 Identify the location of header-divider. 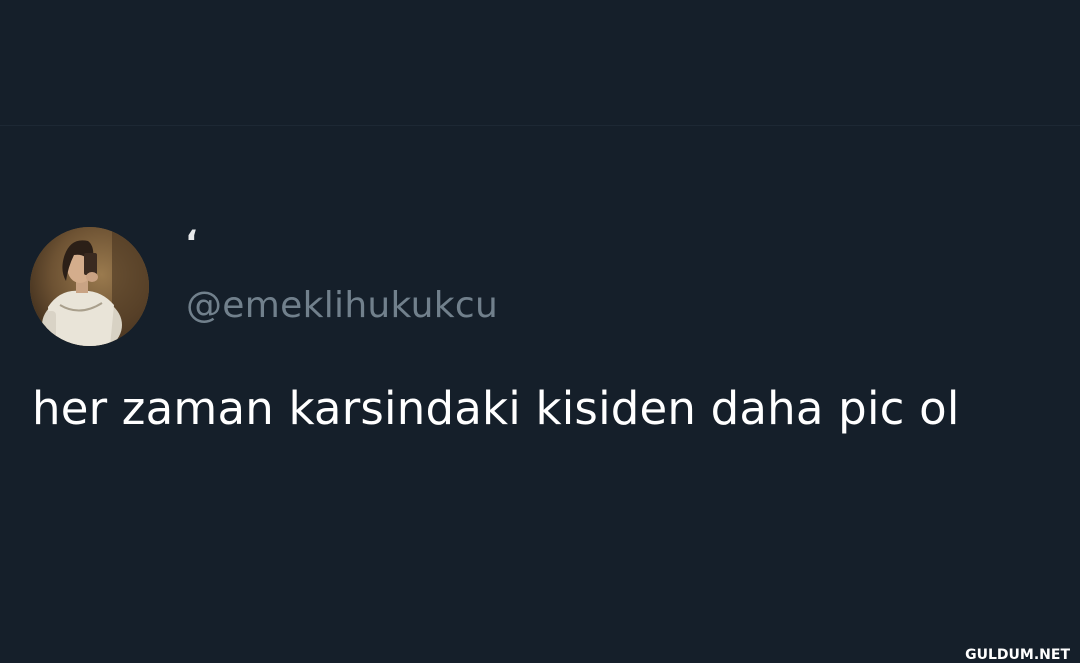
(540, 125).